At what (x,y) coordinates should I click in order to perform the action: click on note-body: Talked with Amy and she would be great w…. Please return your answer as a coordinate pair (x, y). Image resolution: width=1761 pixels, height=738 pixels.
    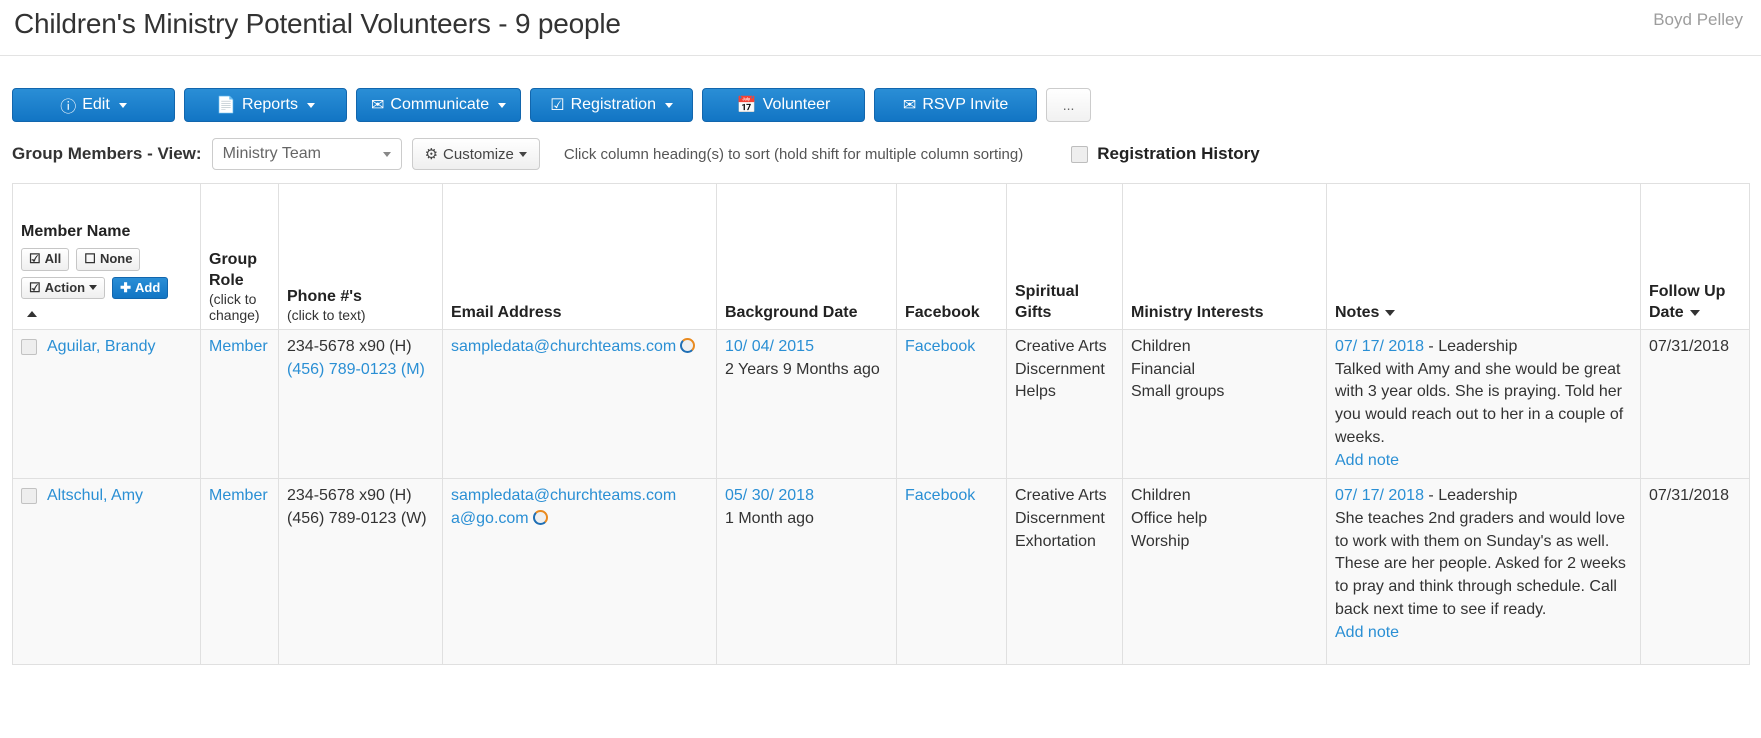
    Looking at the image, I should click on (1479, 403).